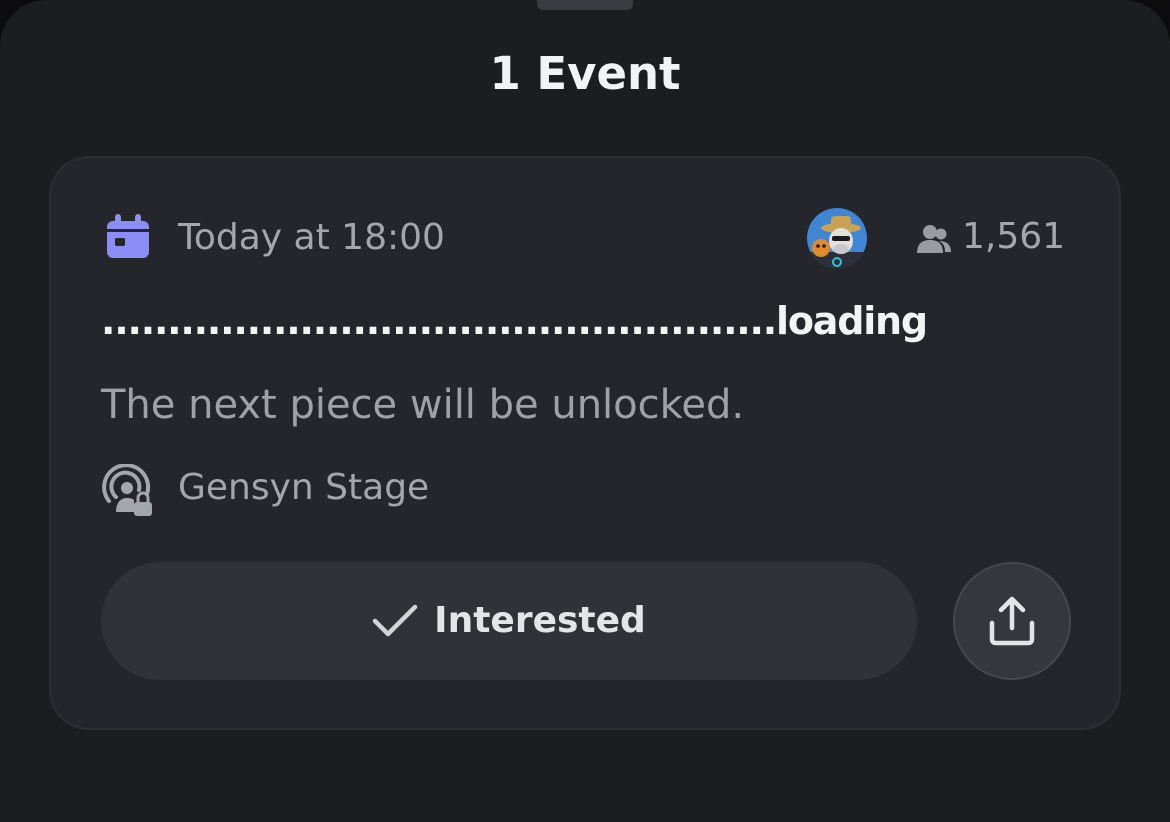 Image resolution: width=1170 pixels, height=822 pixels. I want to click on share-button, so click(1012, 621).